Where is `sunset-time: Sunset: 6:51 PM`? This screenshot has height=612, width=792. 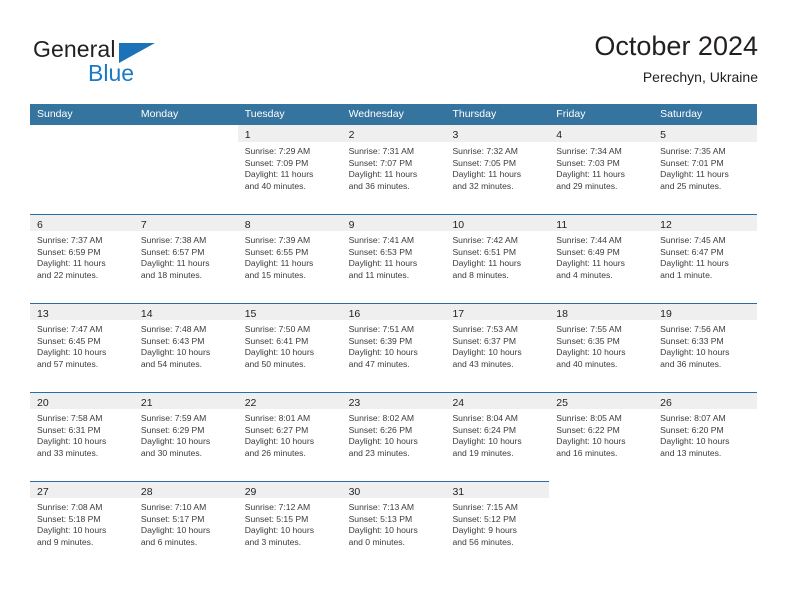 sunset-time: Sunset: 6:51 PM is located at coordinates (484, 251).